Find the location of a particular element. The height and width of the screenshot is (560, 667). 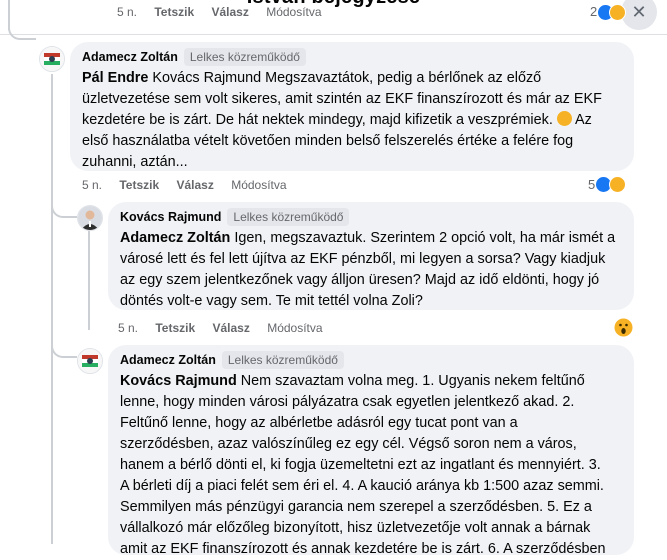

dialog-header: István bejegyzése is located at coordinates (333, 4).